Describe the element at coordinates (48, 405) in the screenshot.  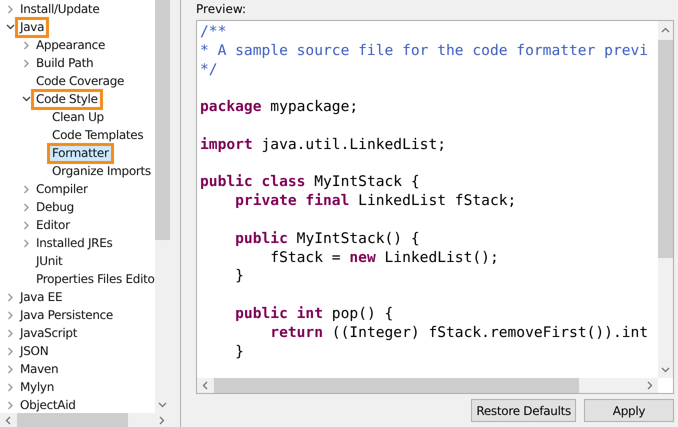
I see `tree-item: ObjectAid` at that location.